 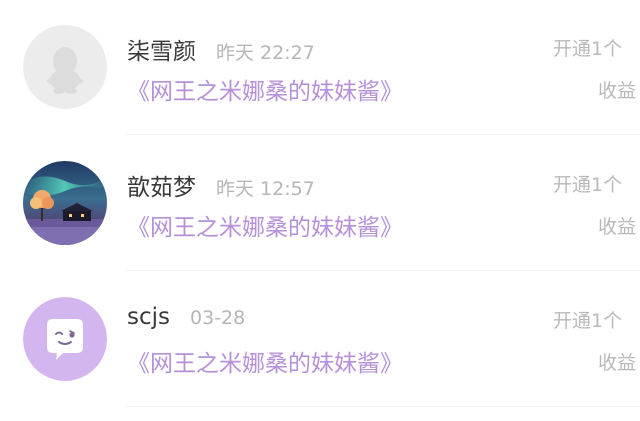 I want to click on penguin-icon, so click(x=65, y=67).